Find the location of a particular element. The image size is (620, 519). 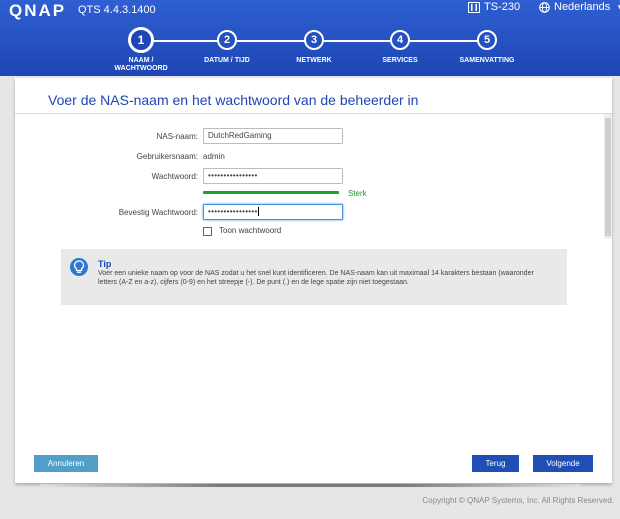

wizard-step-3: 3 NETWERK is located at coordinates (314, 47).